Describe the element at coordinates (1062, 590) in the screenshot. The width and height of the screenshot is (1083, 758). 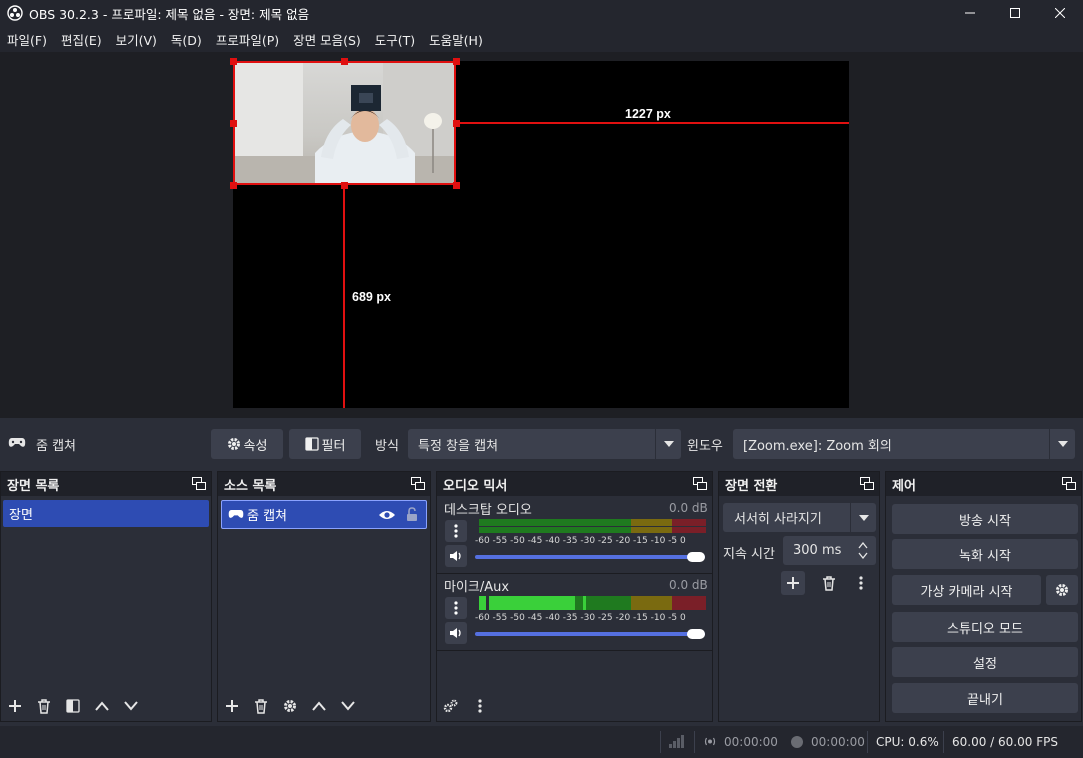
I see `virtual-camera-settings-button` at that location.